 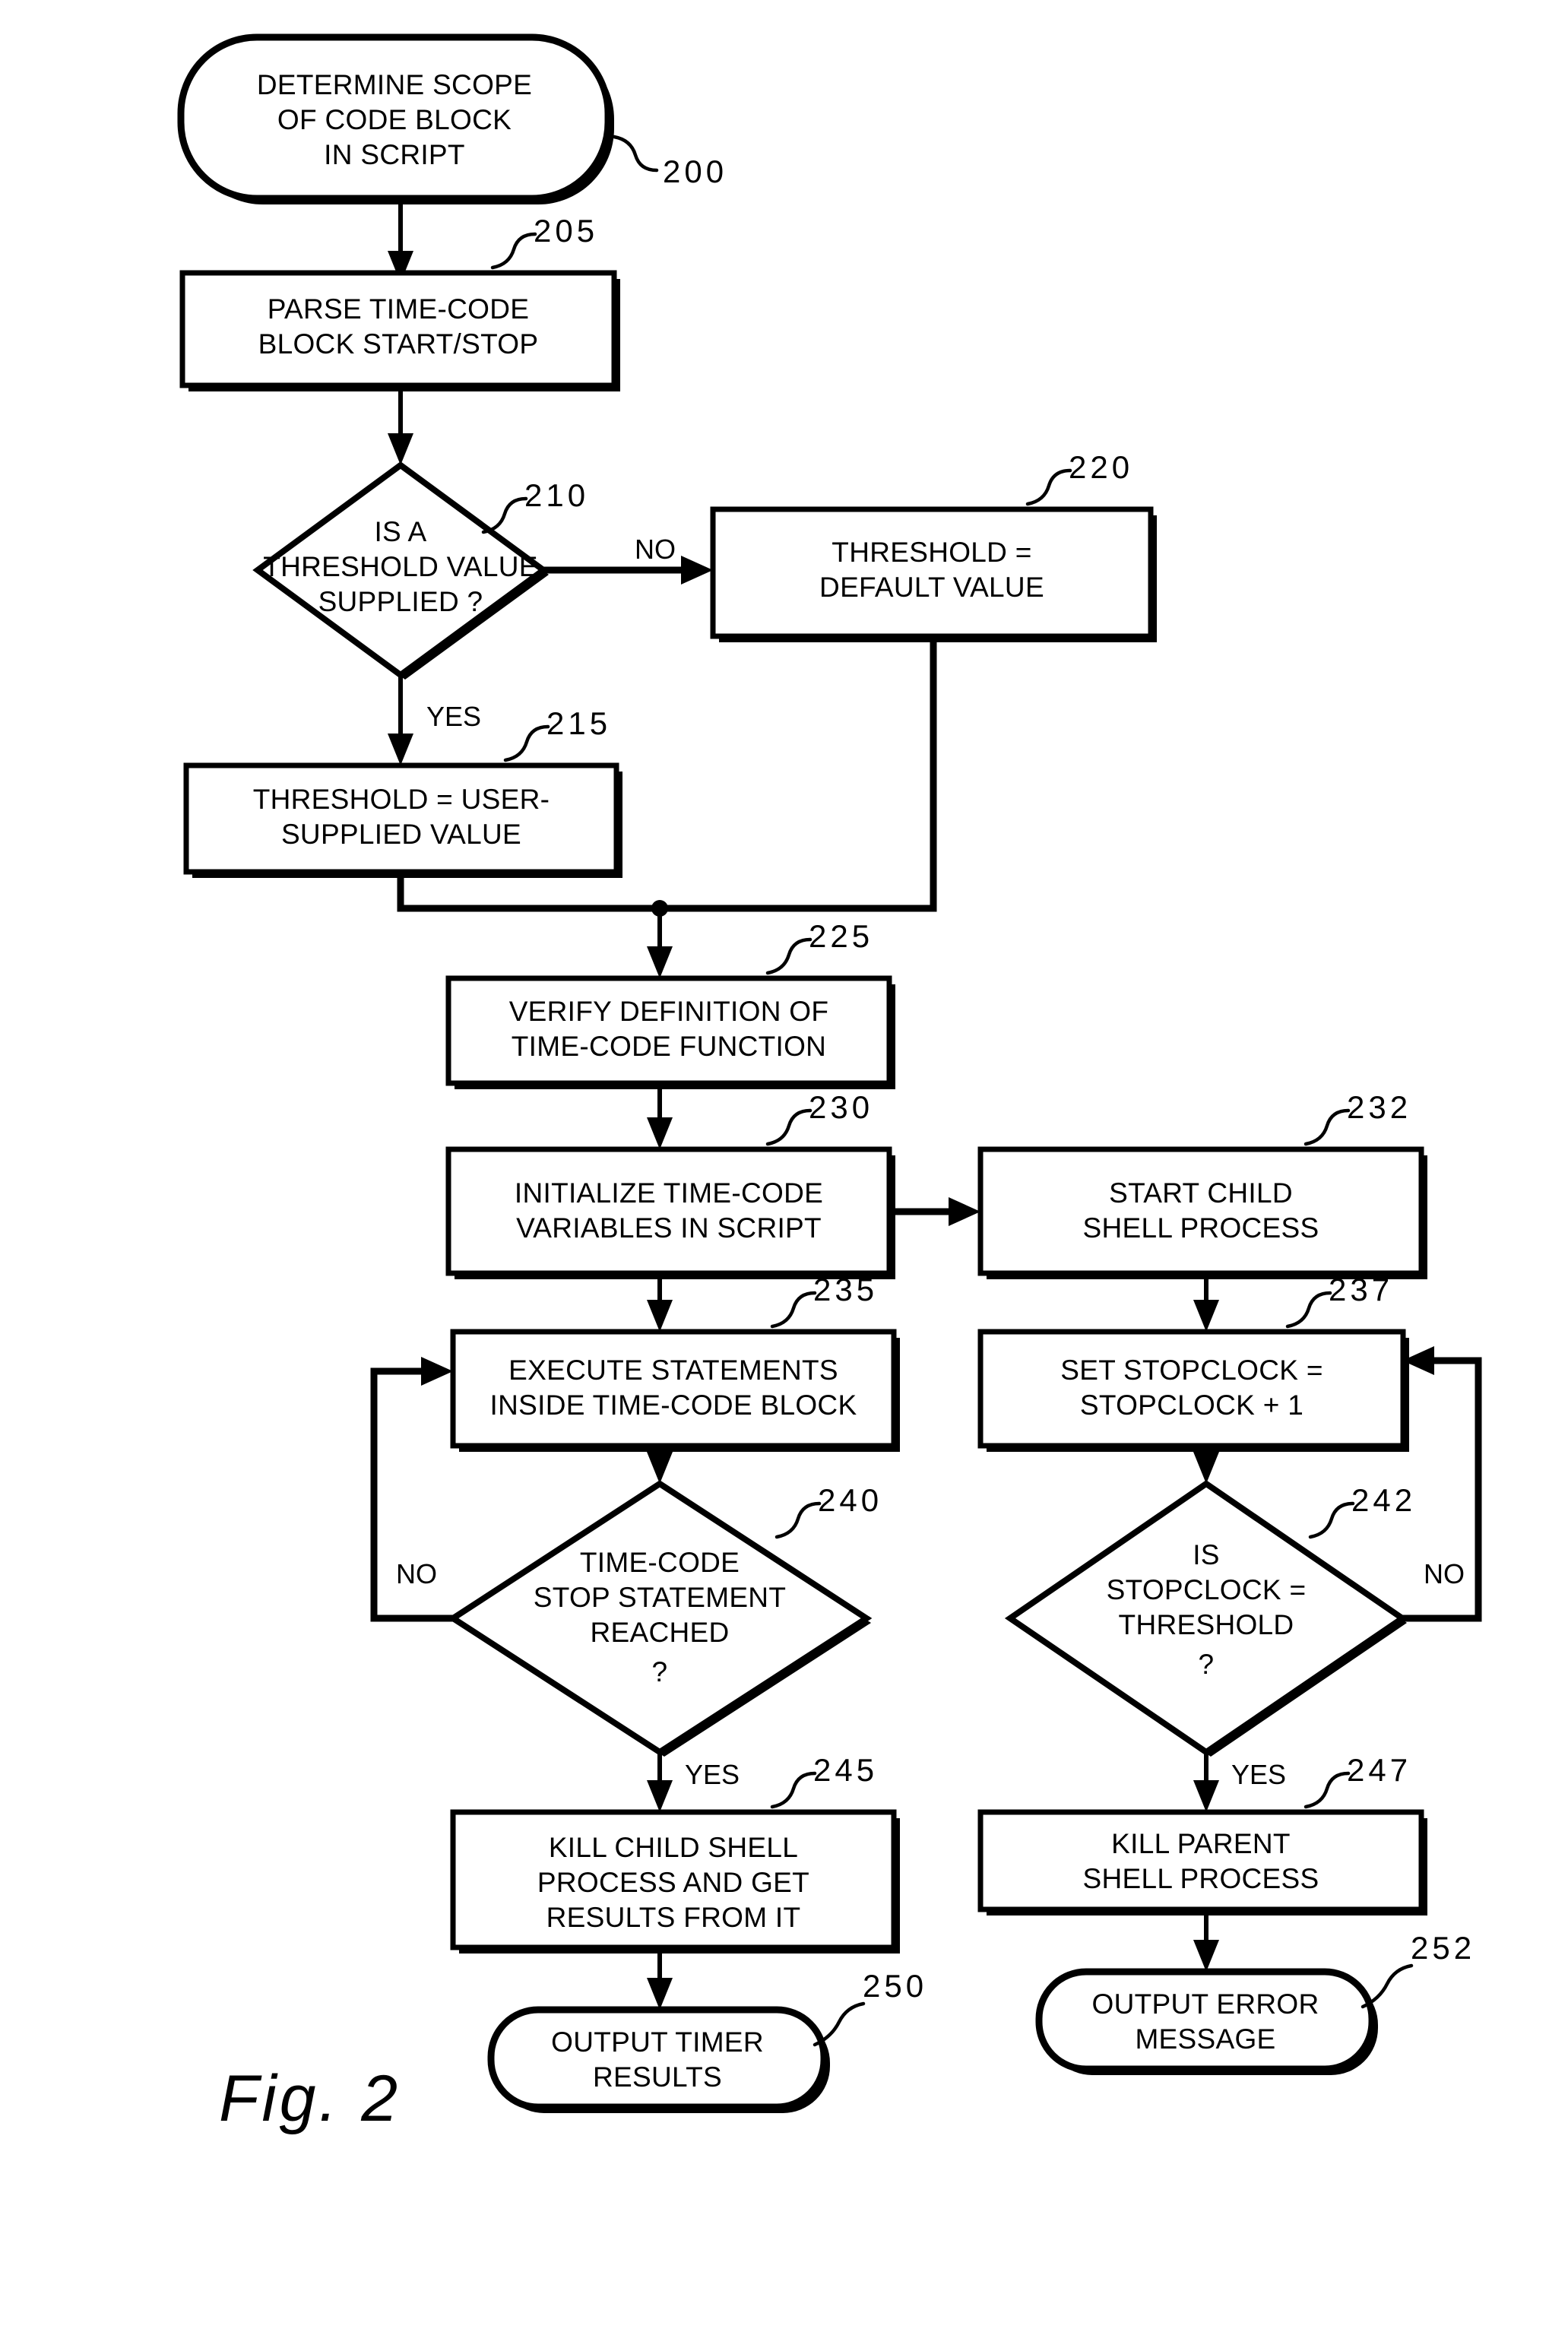 I want to click on node-237-line-1: STOPCLOCK + 1, so click(x=1191, y=1405).